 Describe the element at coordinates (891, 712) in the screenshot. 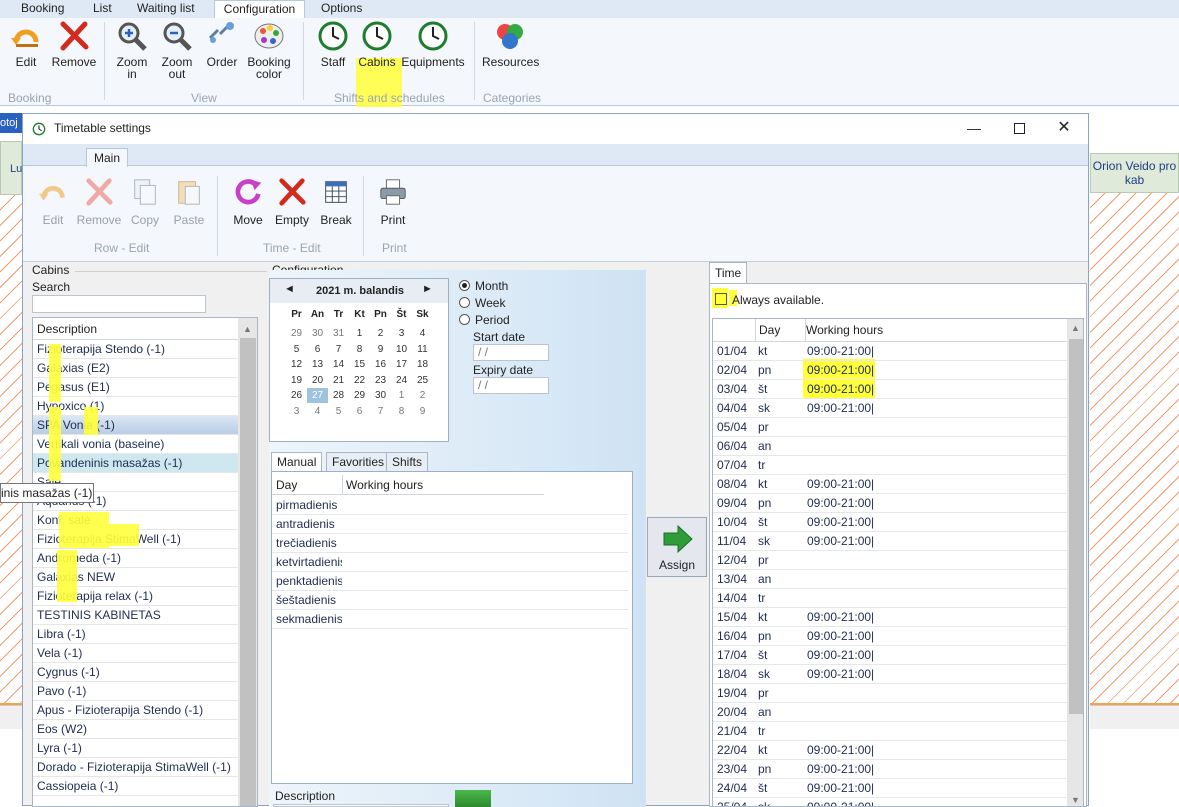

I see `table-row: 20/04 an` at that location.